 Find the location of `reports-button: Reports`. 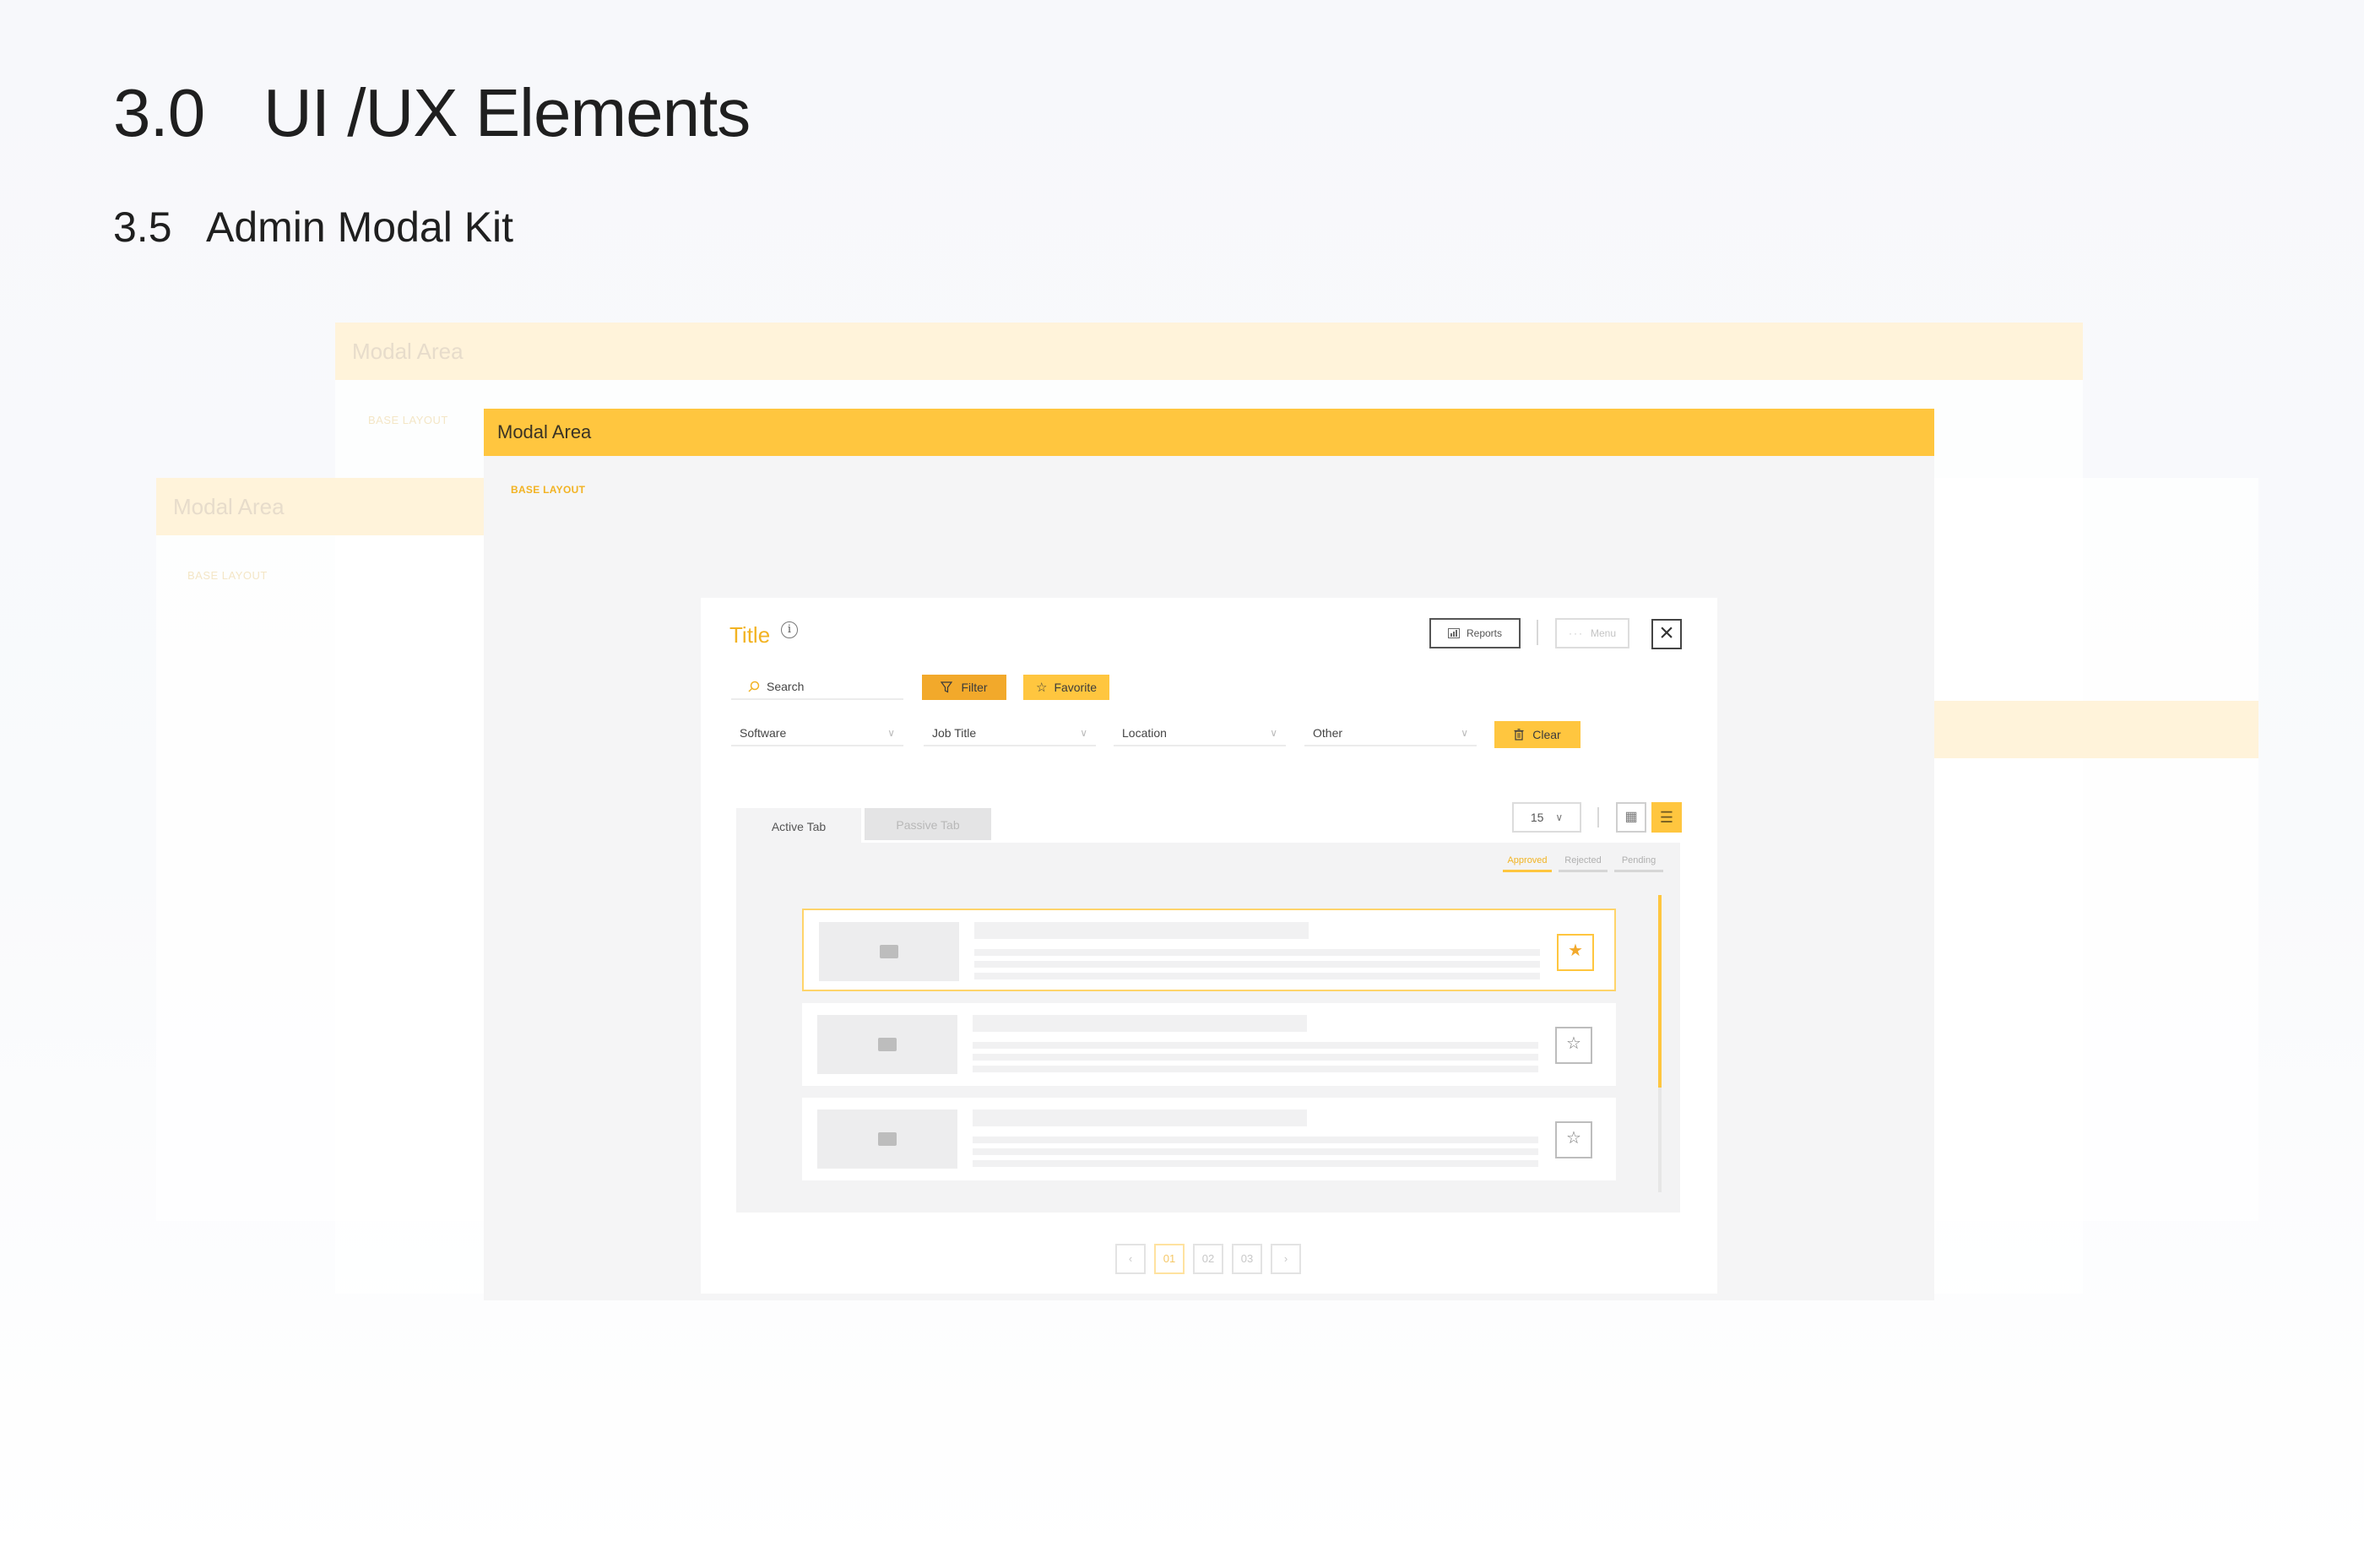

reports-button: Reports is located at coordinates (1475, 633).